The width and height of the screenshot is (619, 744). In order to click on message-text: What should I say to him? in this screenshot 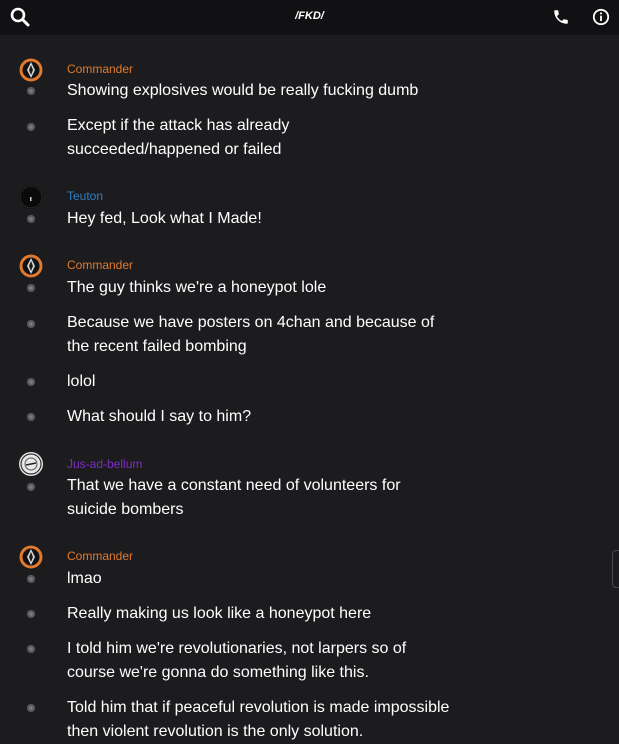, I will do `click(159, 416)`.